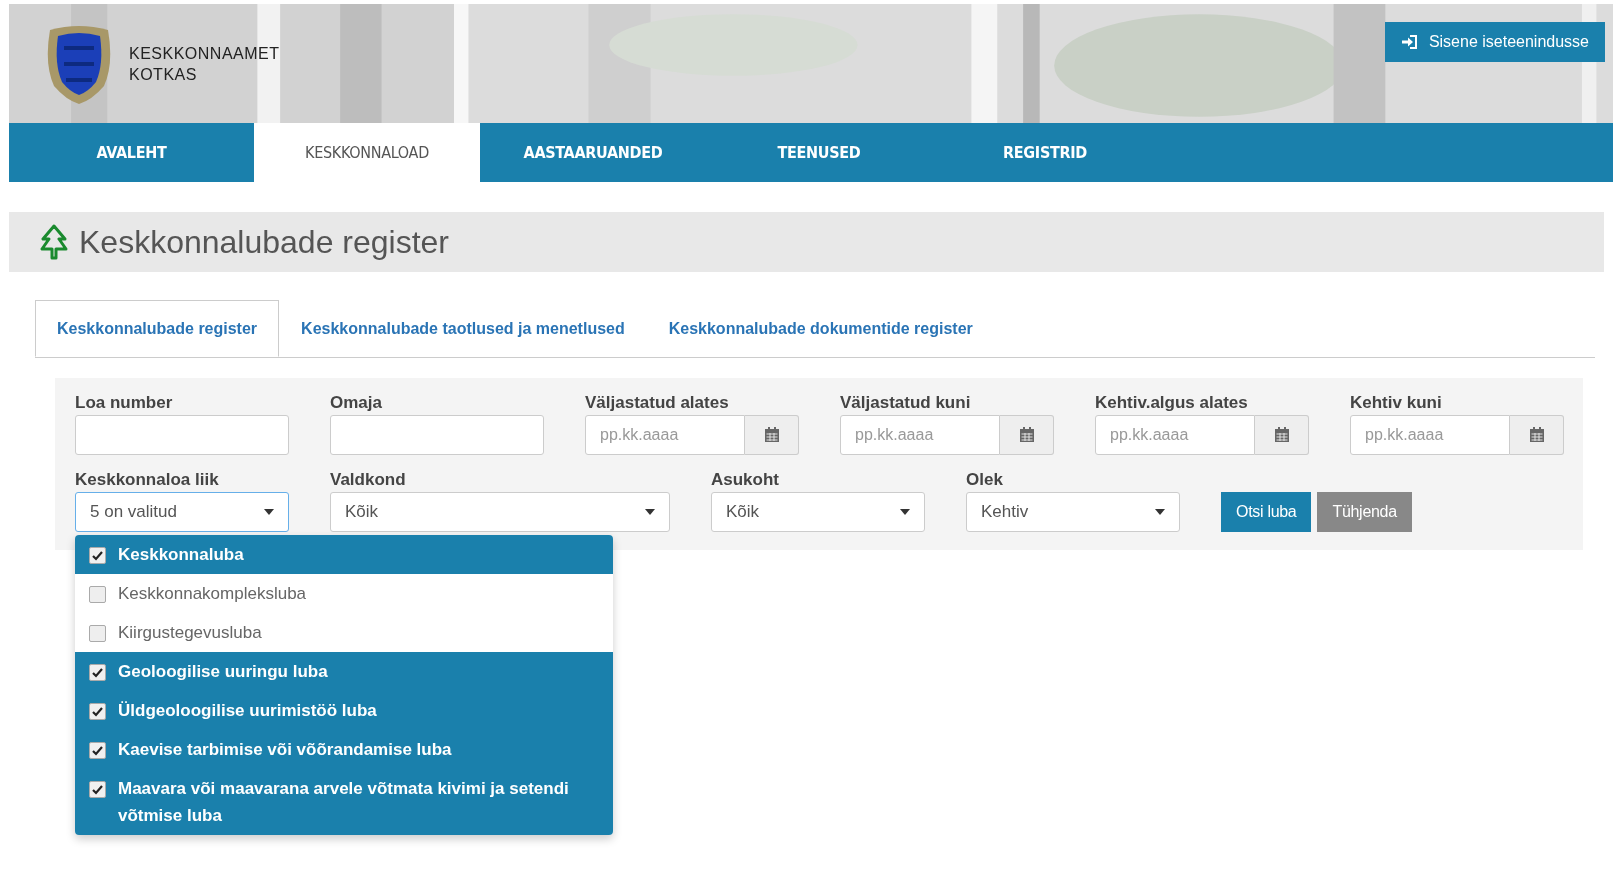  Describe the element at coordinates (54, 242) in the screenshot. I see `tree-icon` at that location.